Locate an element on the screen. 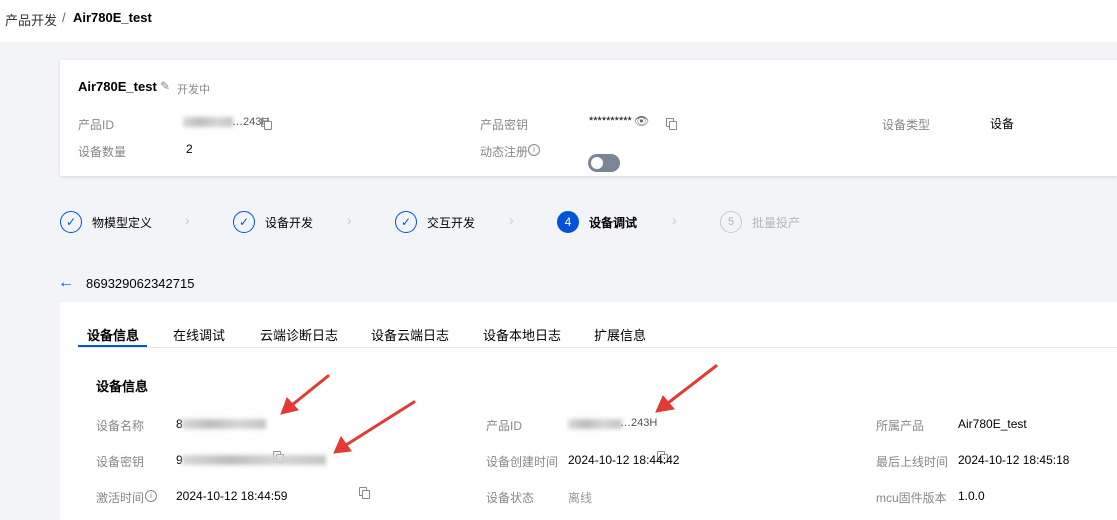  annotation-arrowhead is located at coordinates (665, 404).